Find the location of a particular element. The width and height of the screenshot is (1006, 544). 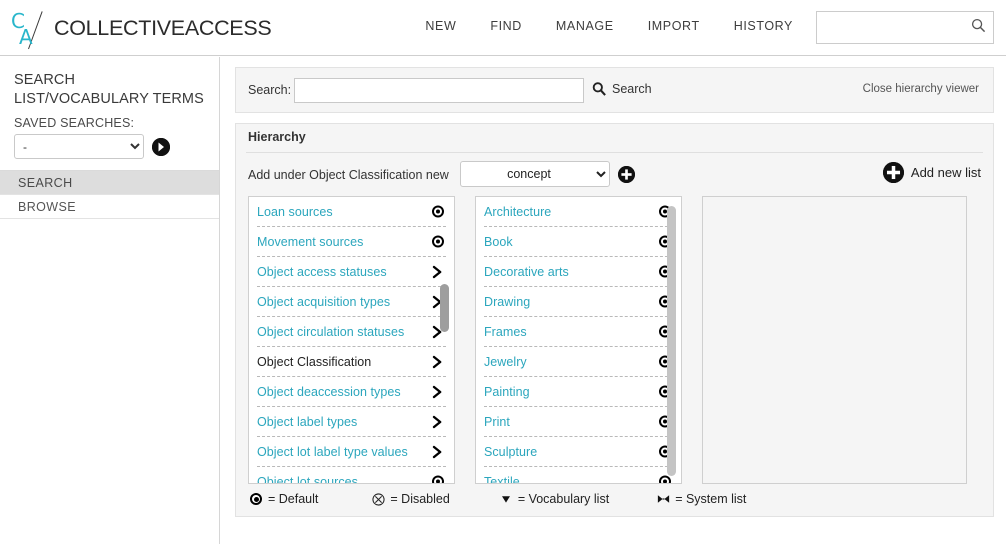

hierarchy-item-label: Object circulation statuses is located at coordinates (331, 331).